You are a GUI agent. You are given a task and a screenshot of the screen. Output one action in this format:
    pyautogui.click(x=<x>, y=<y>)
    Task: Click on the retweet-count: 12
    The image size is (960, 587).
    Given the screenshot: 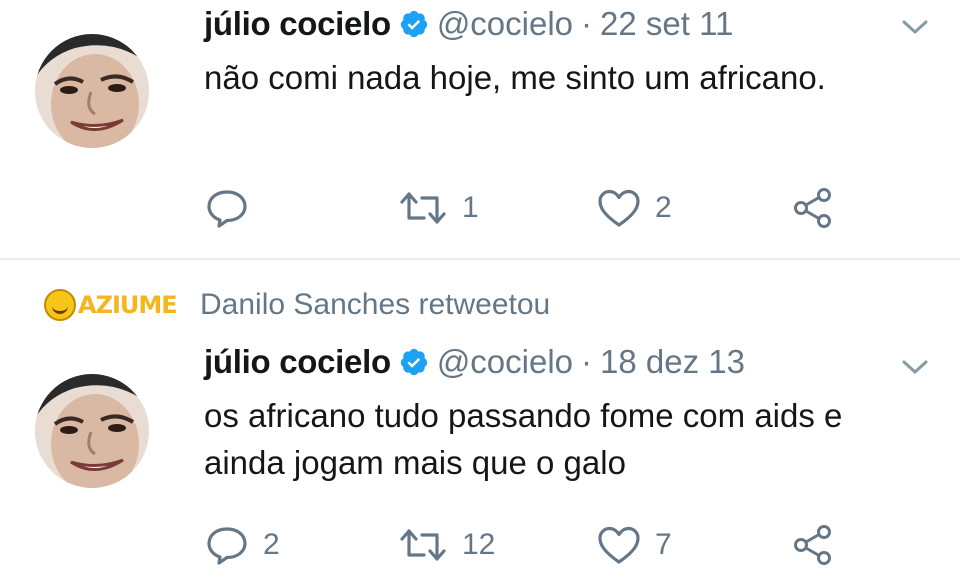 What is the action you would take?
    pyautogui.click(x=479, y=544)
    